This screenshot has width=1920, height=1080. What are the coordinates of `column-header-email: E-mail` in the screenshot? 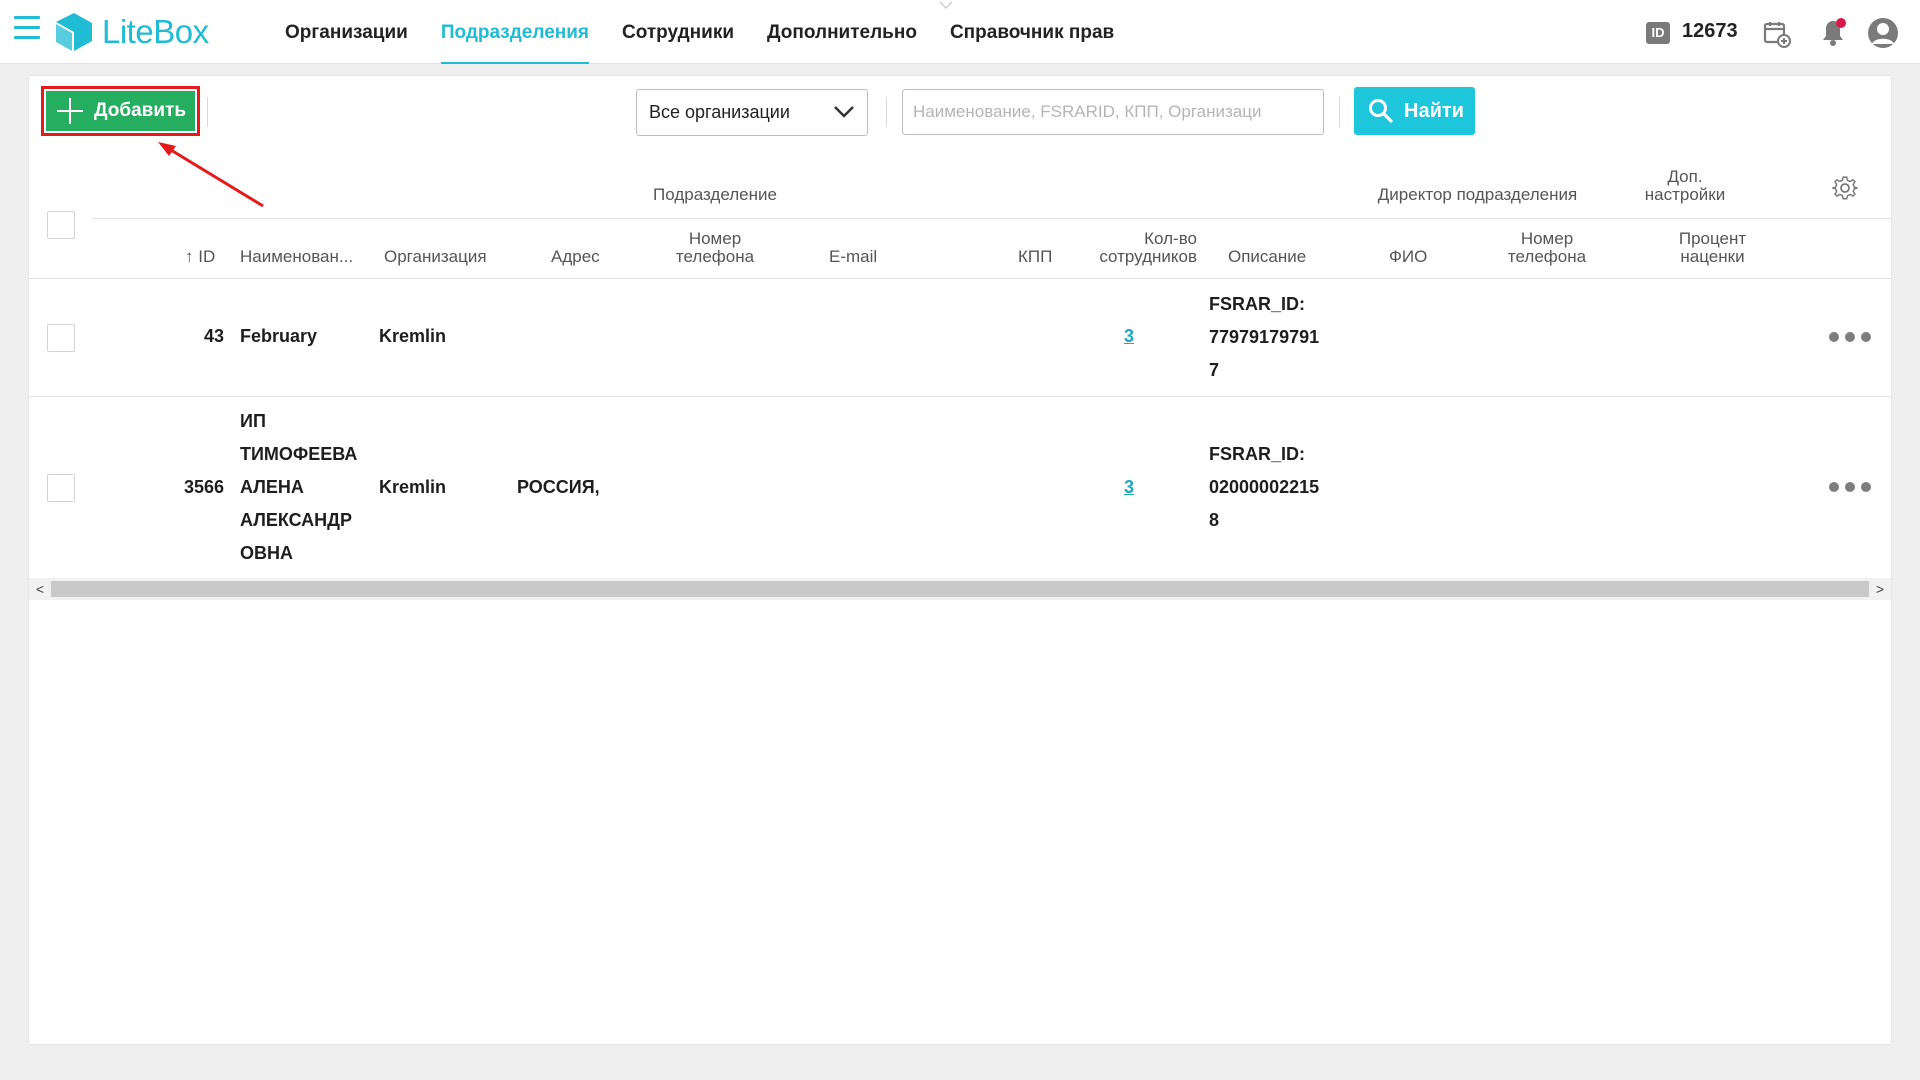 It's located at (853, 257).